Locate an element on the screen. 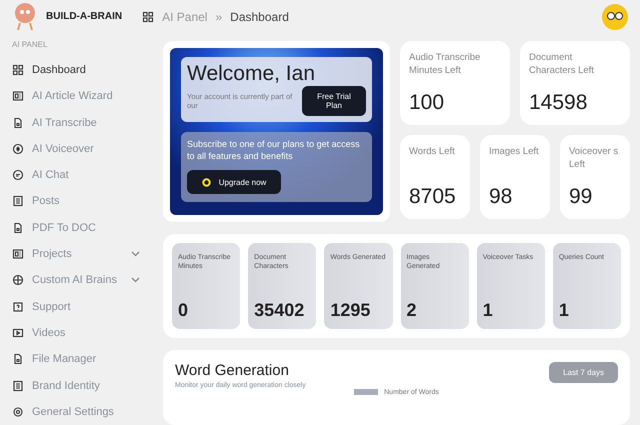 The height and width of the screenshot is (425, 640). usage-value: 1295 is located at coordinates (351, 310).